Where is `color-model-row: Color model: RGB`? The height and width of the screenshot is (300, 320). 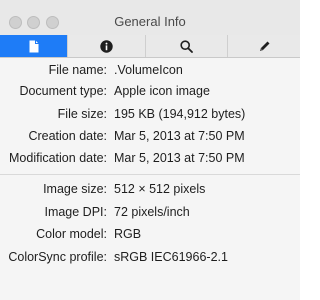 color-model-row: Color model: RGB is located at coordinates (150, 237).